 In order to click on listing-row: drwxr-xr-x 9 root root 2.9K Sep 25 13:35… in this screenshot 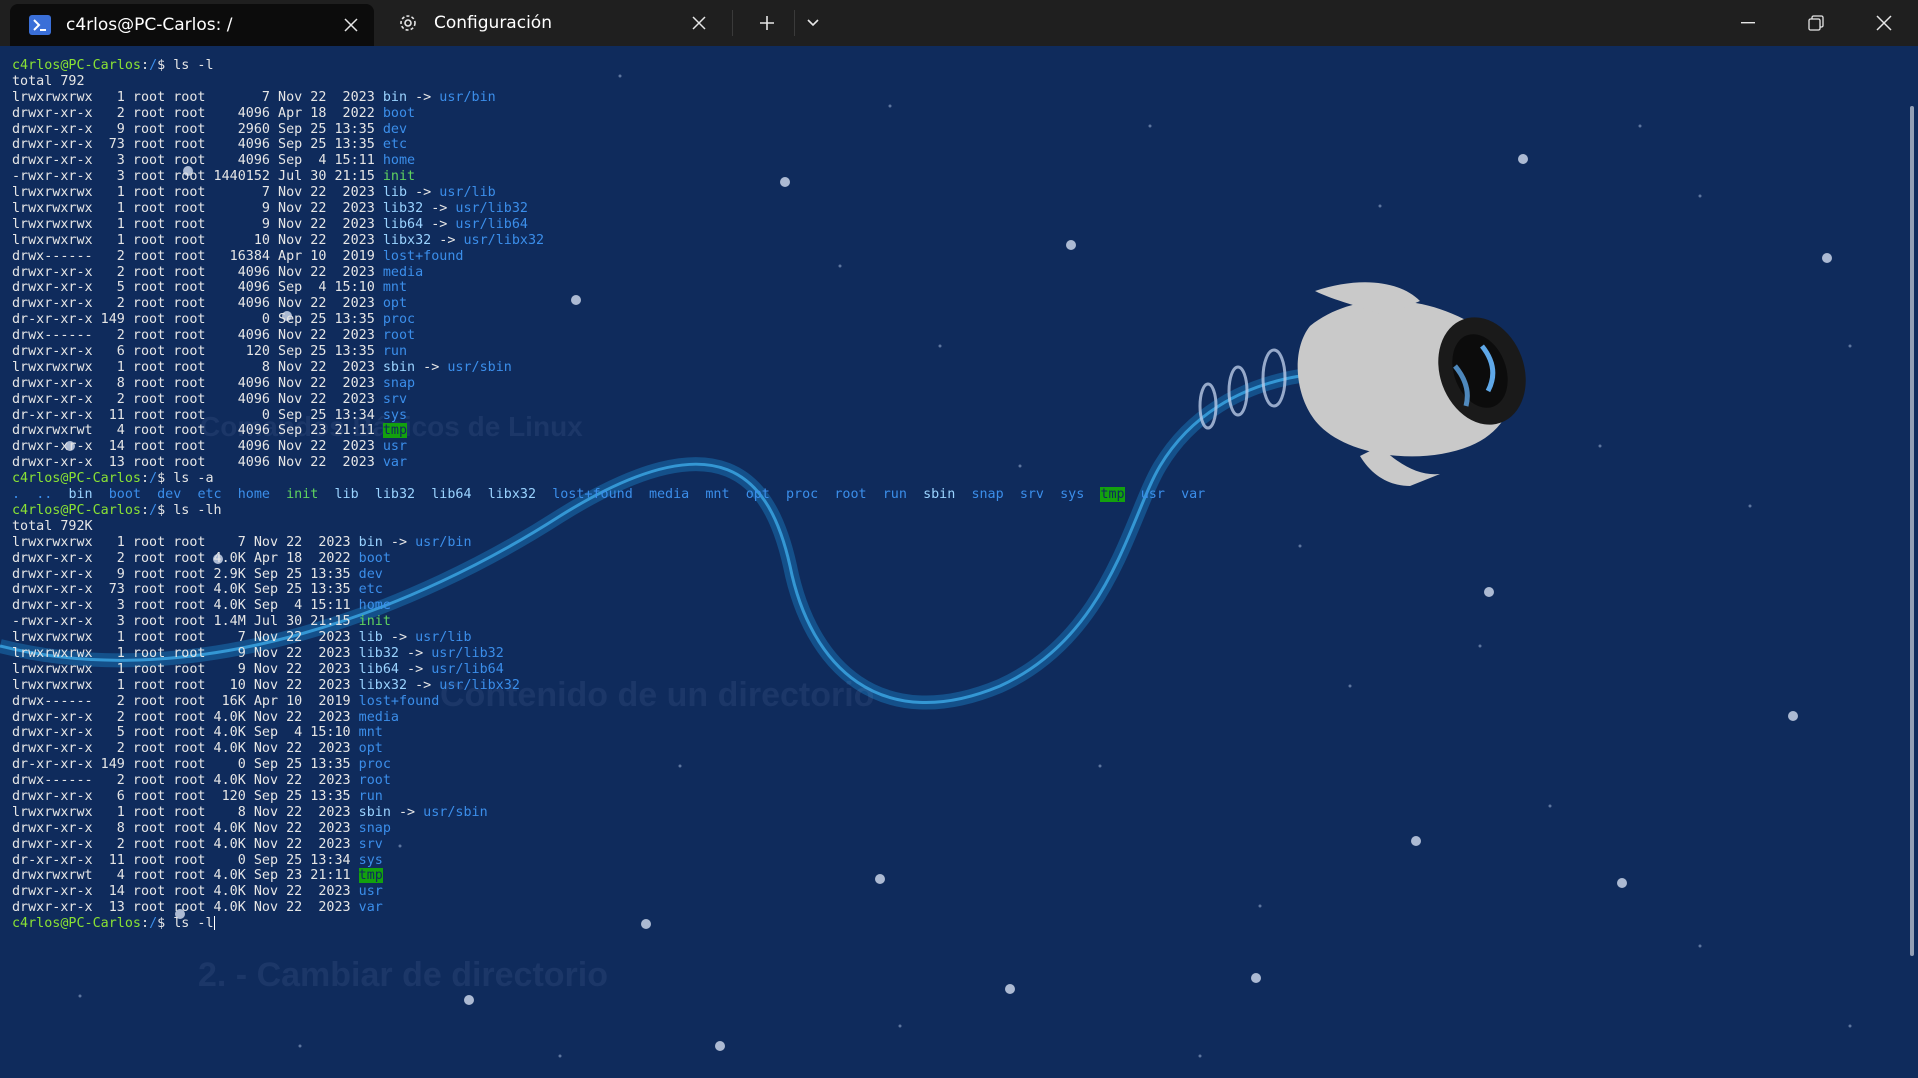, I will do `click(608, 575)`.